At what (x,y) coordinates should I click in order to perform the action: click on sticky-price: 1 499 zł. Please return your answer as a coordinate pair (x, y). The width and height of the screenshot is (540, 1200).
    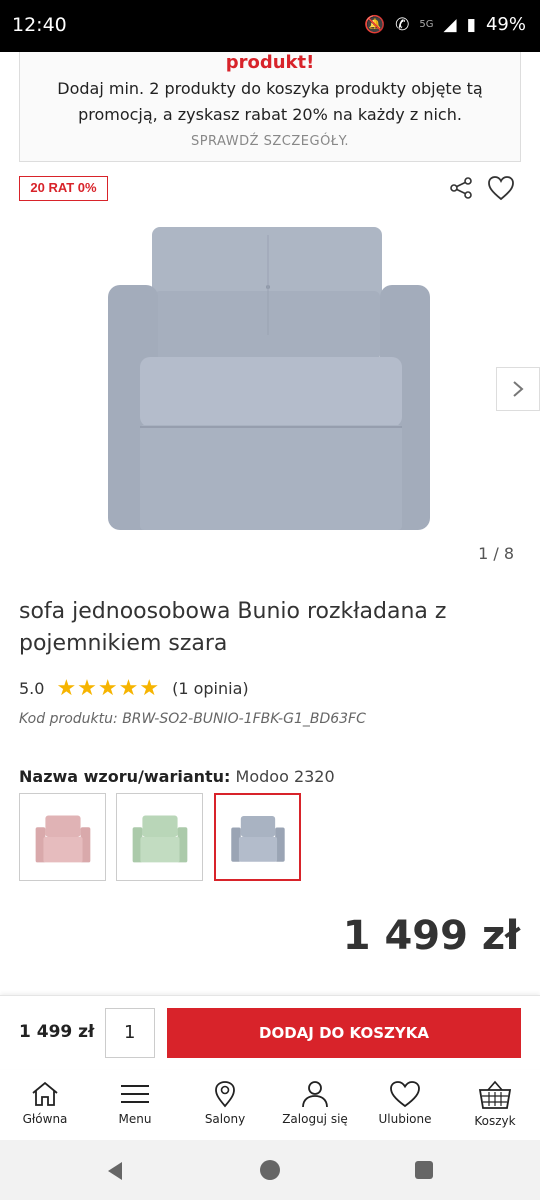
    Looking at the image, I should click on (57, 1032).